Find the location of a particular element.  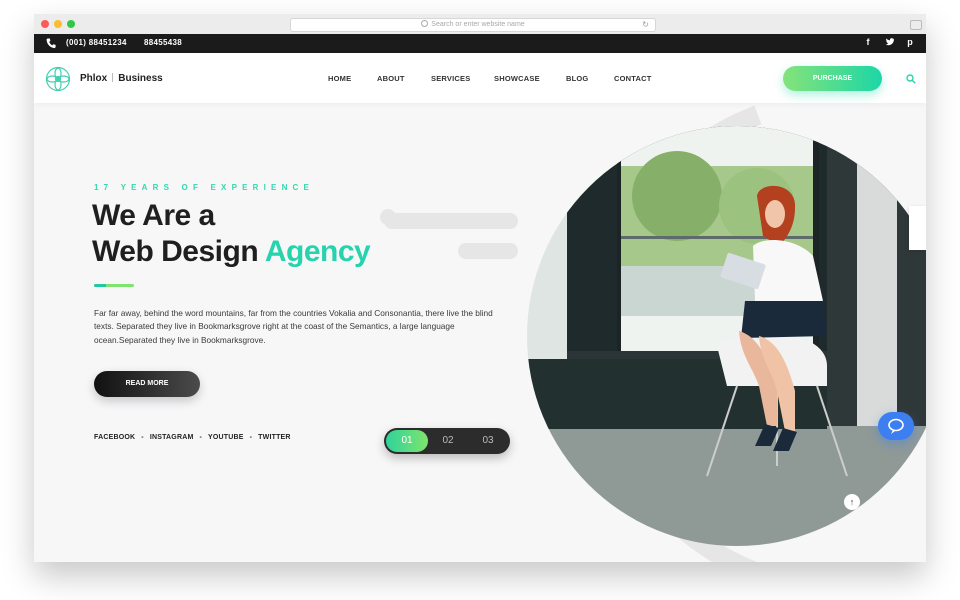

hero-title: We Are a Web Design Agency is located at coordinates (231, 234).